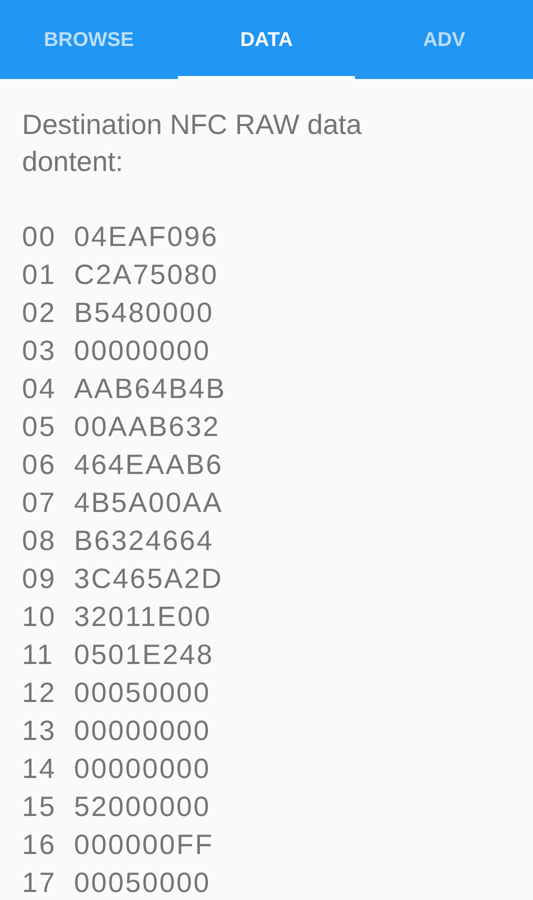  Describe the element at coordinates (144, 313) in the screenshot. I see `hex-value: B5480000` at that location.